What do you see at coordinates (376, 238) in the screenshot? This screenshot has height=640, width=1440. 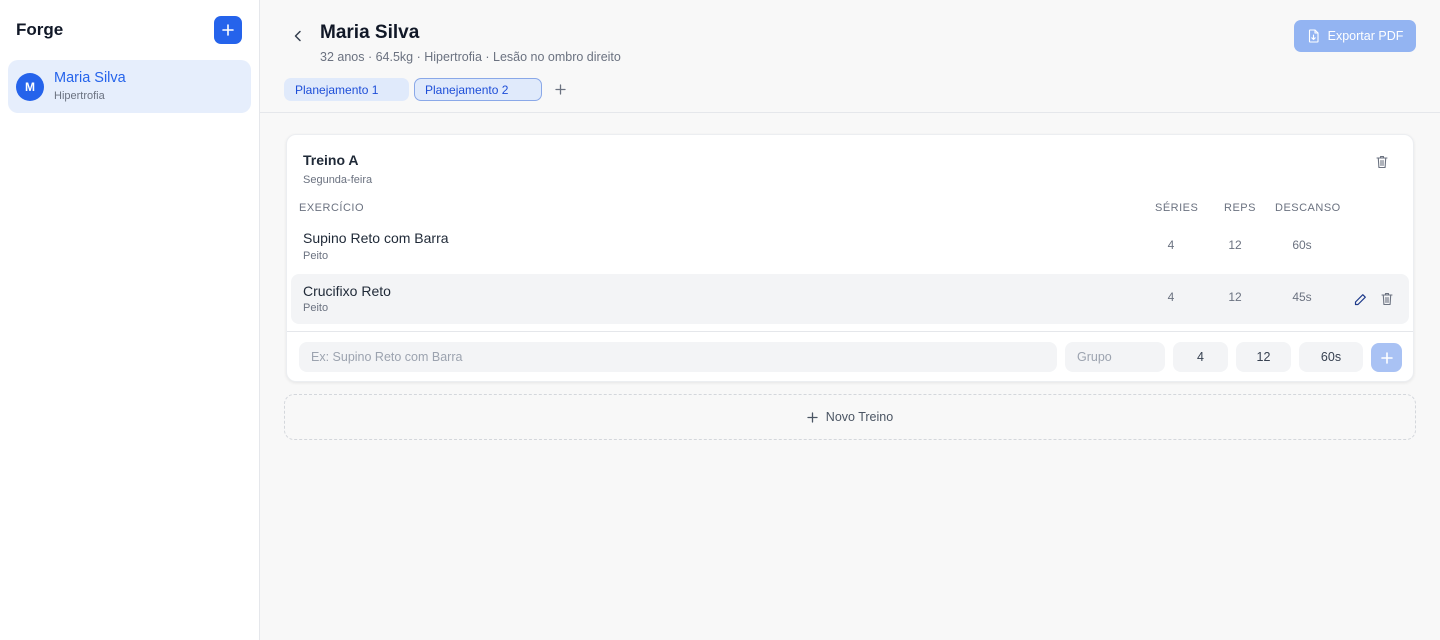 I see `exercise-name: Supino Reto com Barra` at bounding box center [376, 238].